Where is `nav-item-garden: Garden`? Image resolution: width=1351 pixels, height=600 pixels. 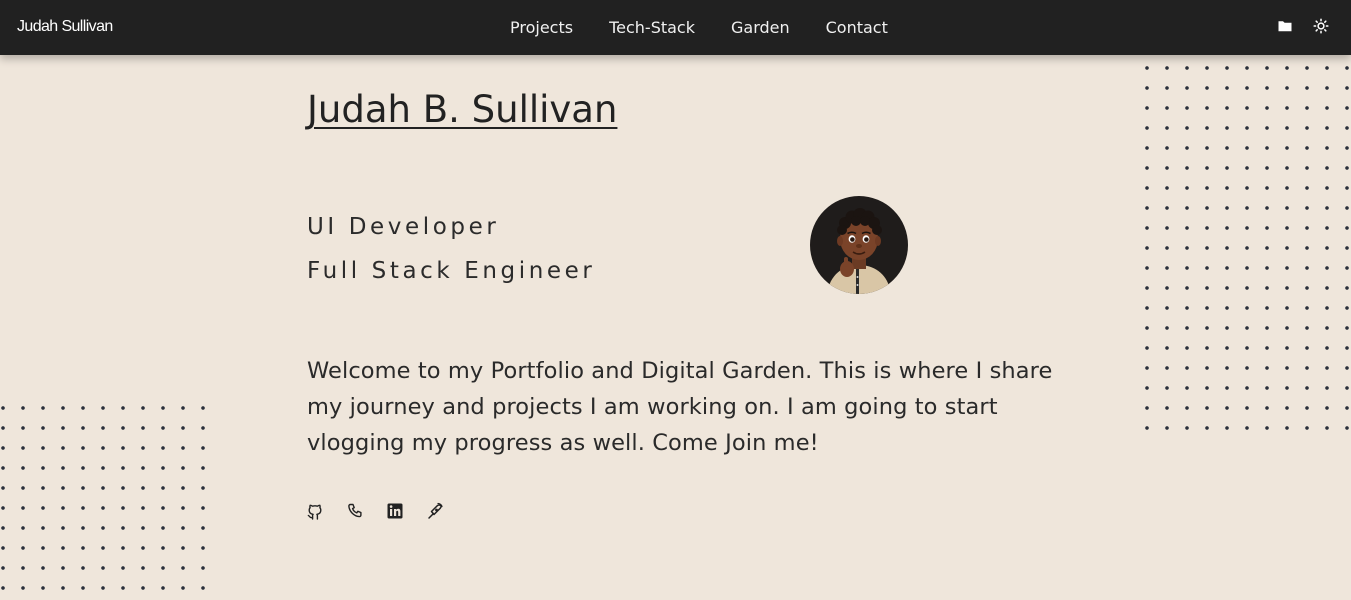
nav-item-garden: Garden is located at coordinates (760, 27).